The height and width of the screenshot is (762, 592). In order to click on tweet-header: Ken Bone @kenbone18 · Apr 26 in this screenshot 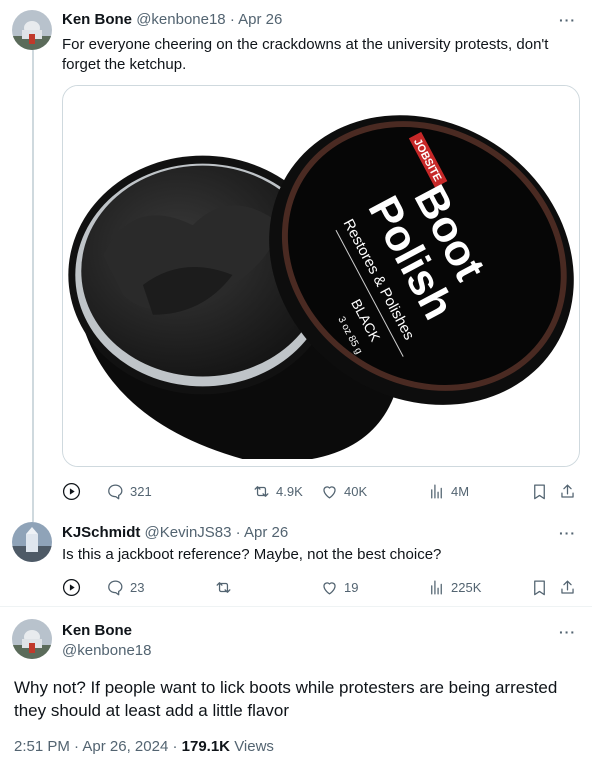, I will do `click(172, 19)`.